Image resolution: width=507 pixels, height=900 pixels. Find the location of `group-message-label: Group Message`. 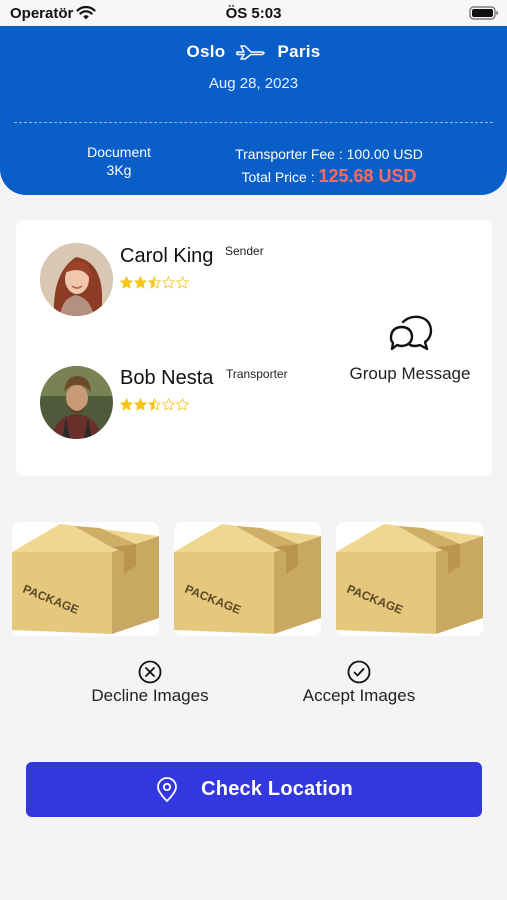

group-message-label: Group Message is located at coordinates (410, 373).